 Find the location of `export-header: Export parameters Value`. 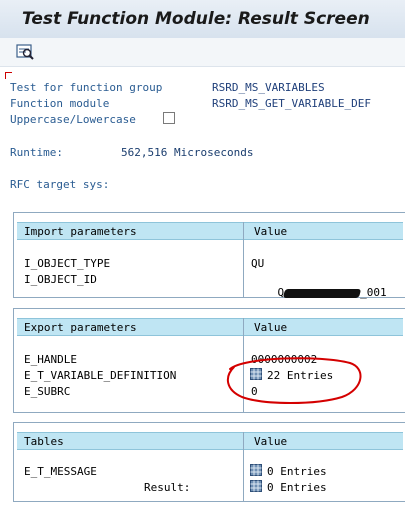

export-header: Export parameters Value is located at coordinates (210, 327).